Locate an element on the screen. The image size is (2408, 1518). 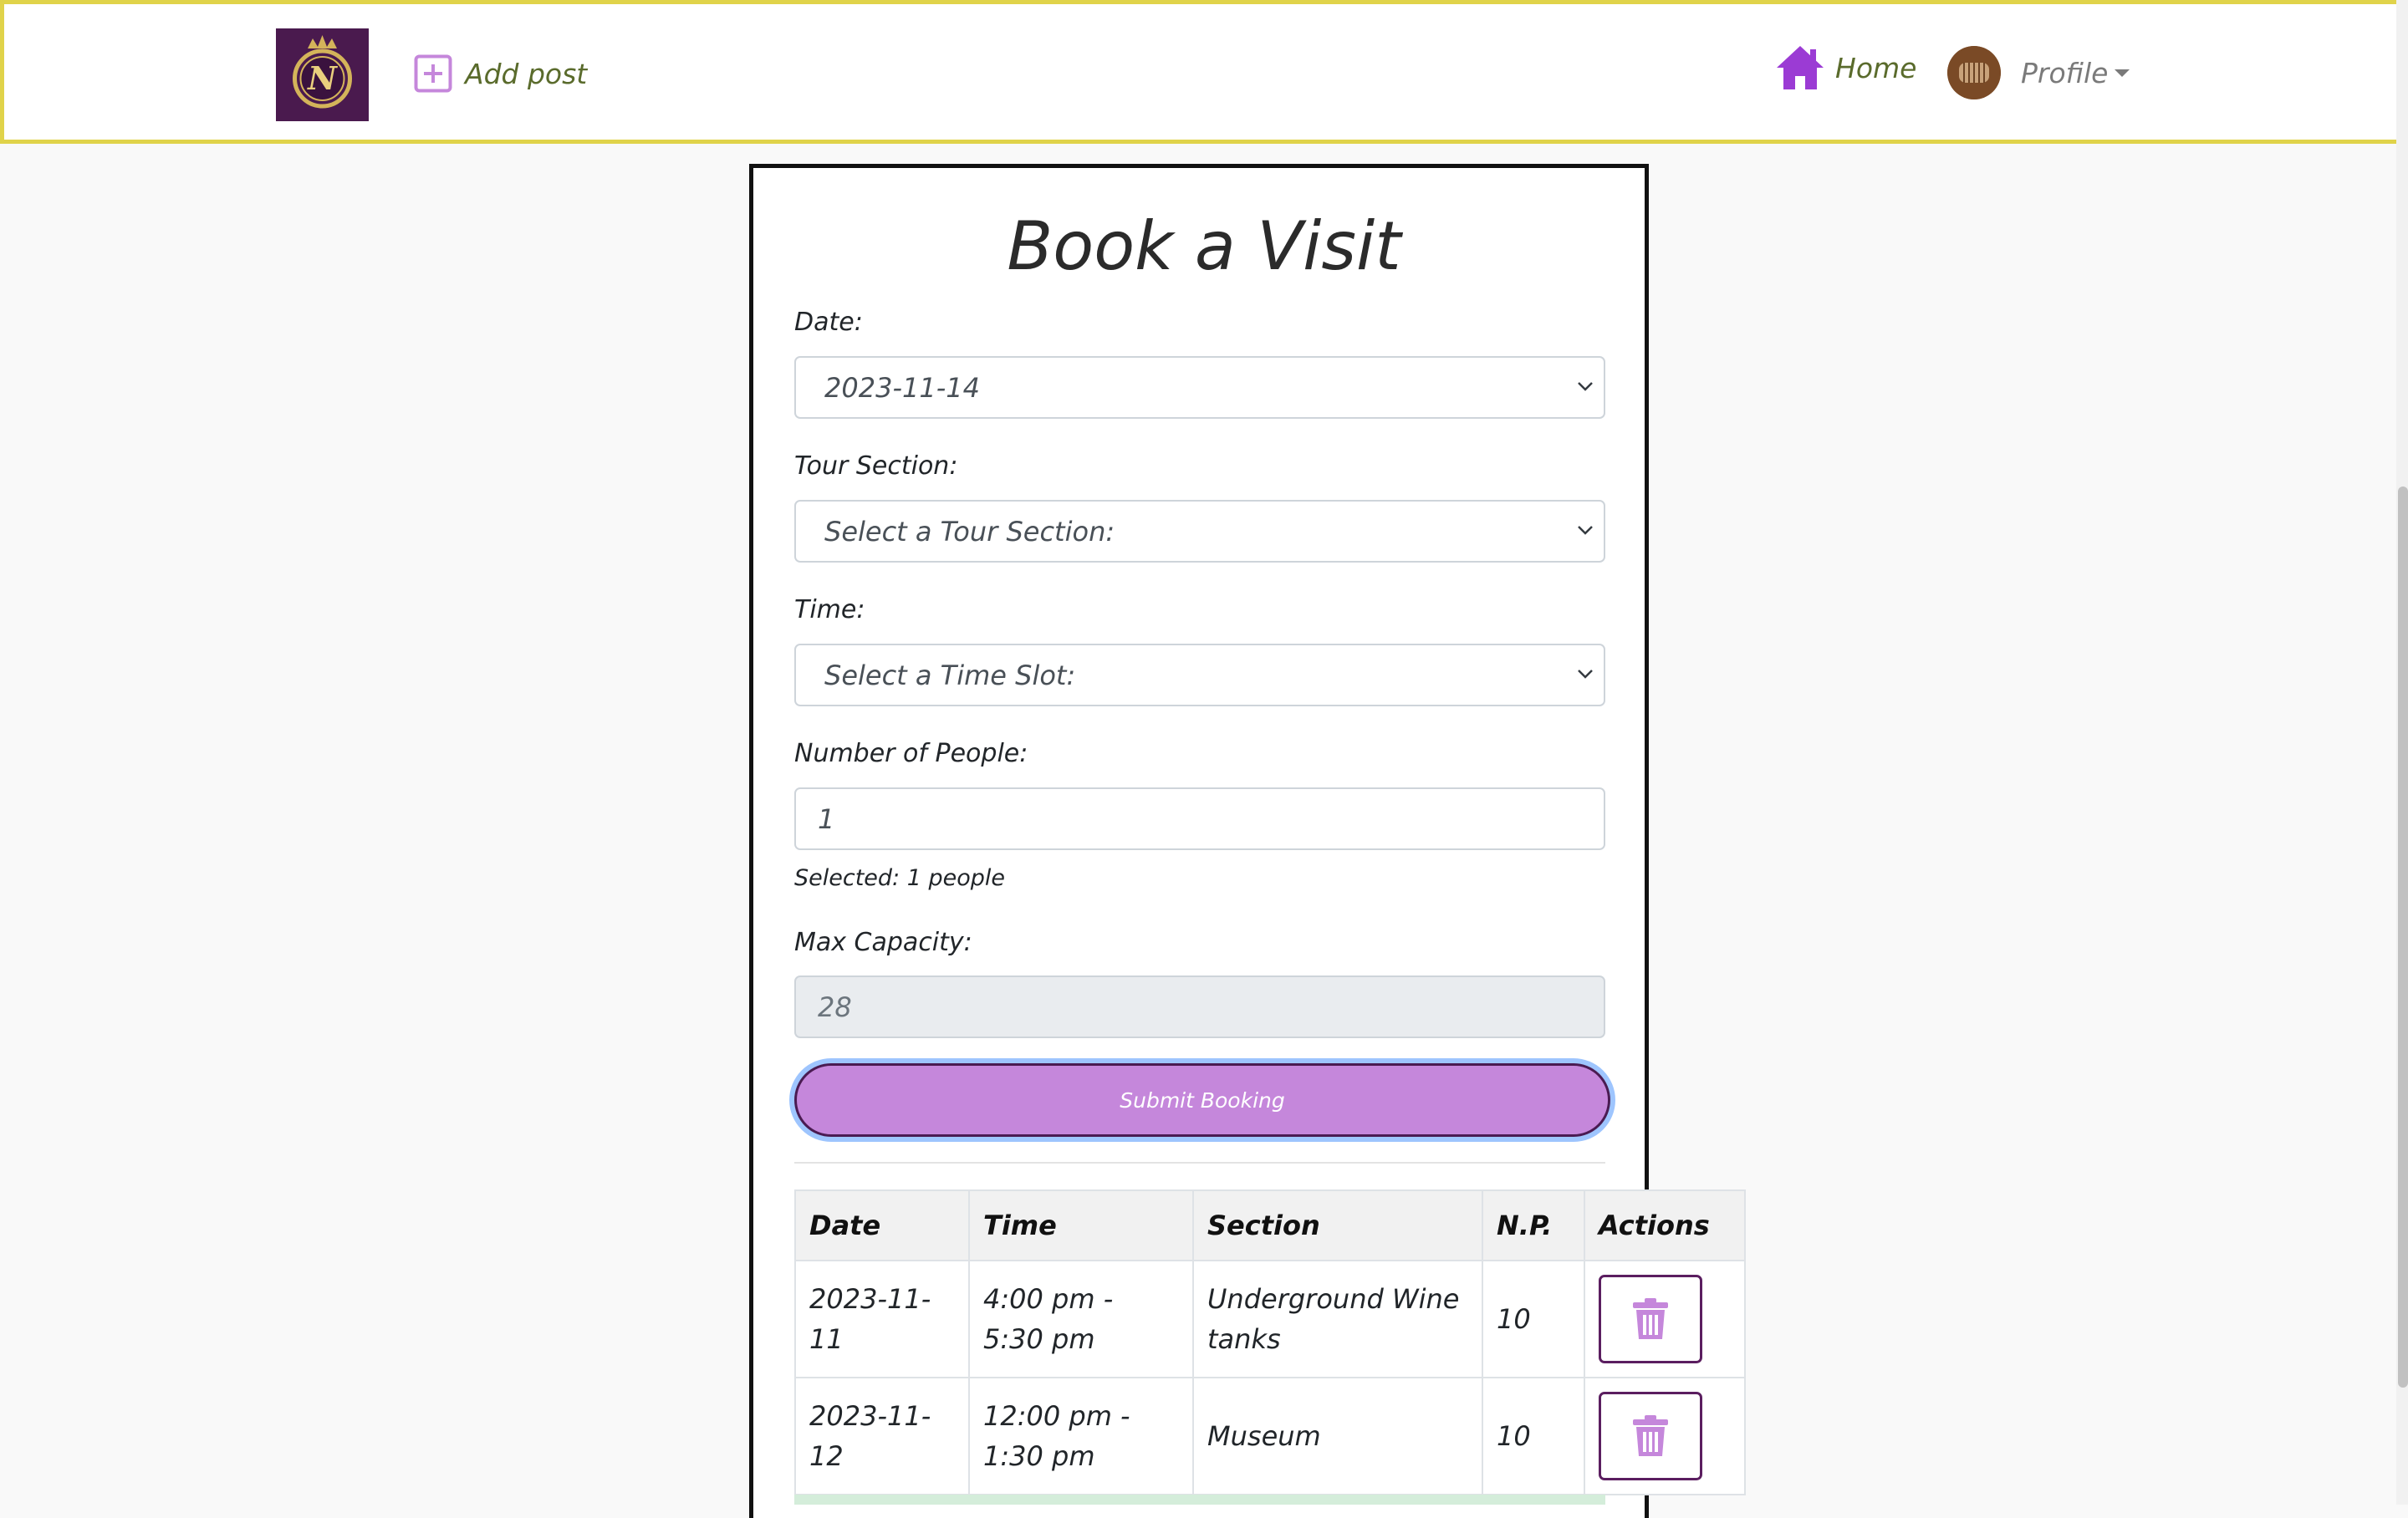
logo: N is located at coordinates (322, 74).